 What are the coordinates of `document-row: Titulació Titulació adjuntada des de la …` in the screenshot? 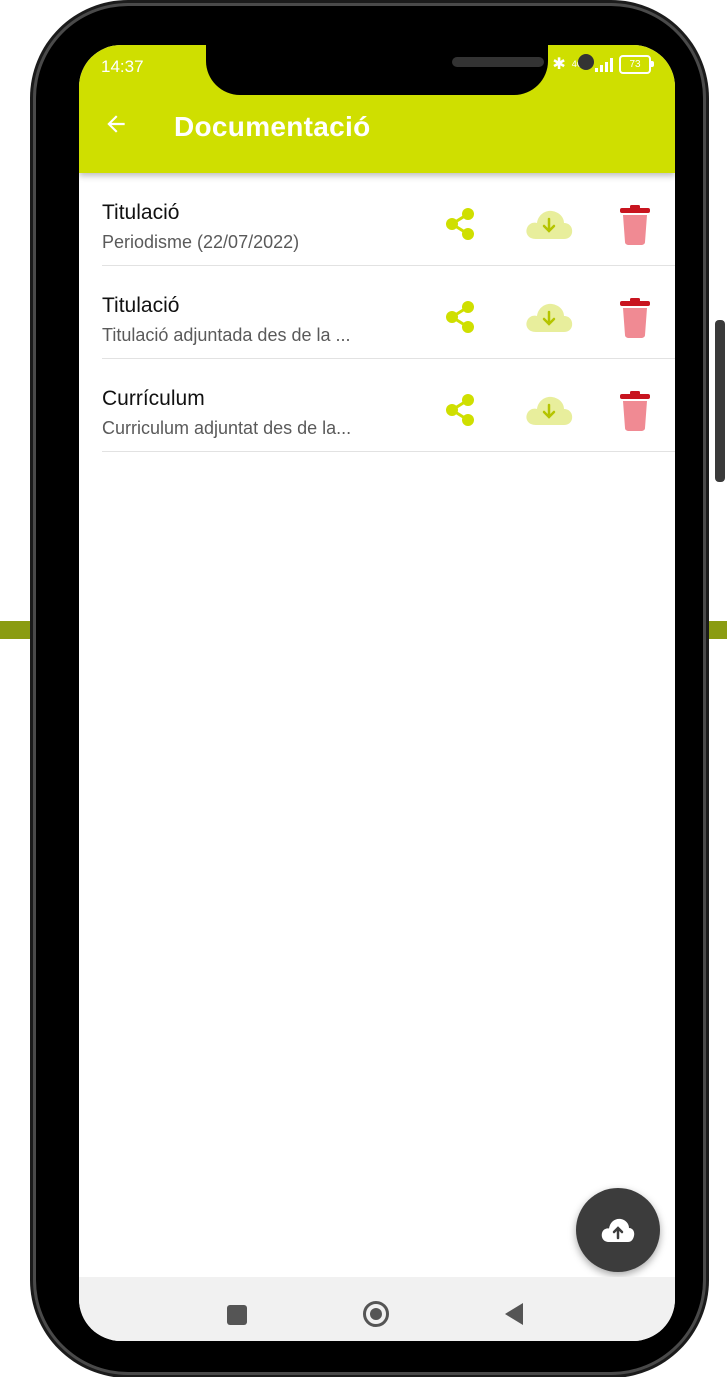 It's located at (388, 312).